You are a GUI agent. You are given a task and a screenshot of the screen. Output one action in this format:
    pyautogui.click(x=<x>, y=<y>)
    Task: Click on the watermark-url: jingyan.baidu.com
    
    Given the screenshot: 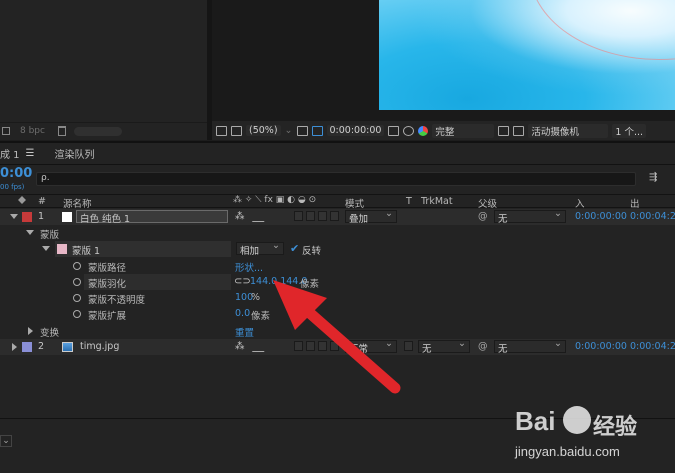 What is the action you would take?
    pyautogui.click(x=567, y=451)
    